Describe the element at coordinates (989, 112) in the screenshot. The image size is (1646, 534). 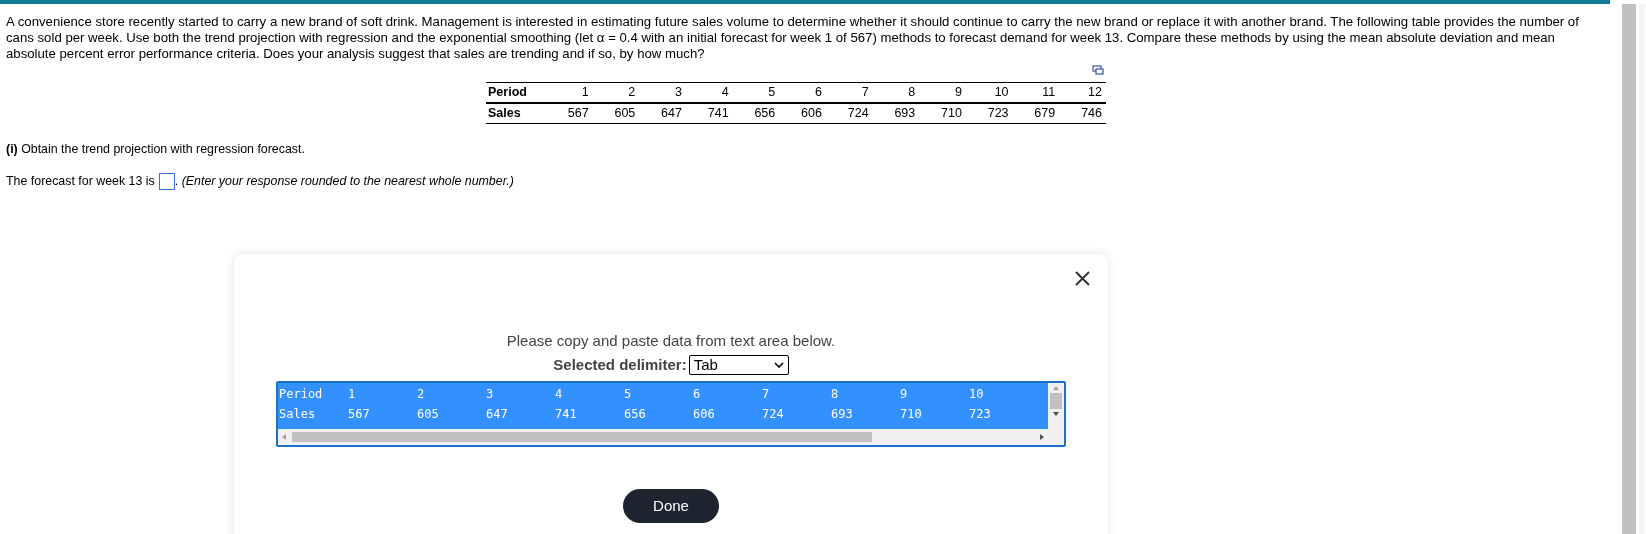
I see `table-cell: 723` at that location.